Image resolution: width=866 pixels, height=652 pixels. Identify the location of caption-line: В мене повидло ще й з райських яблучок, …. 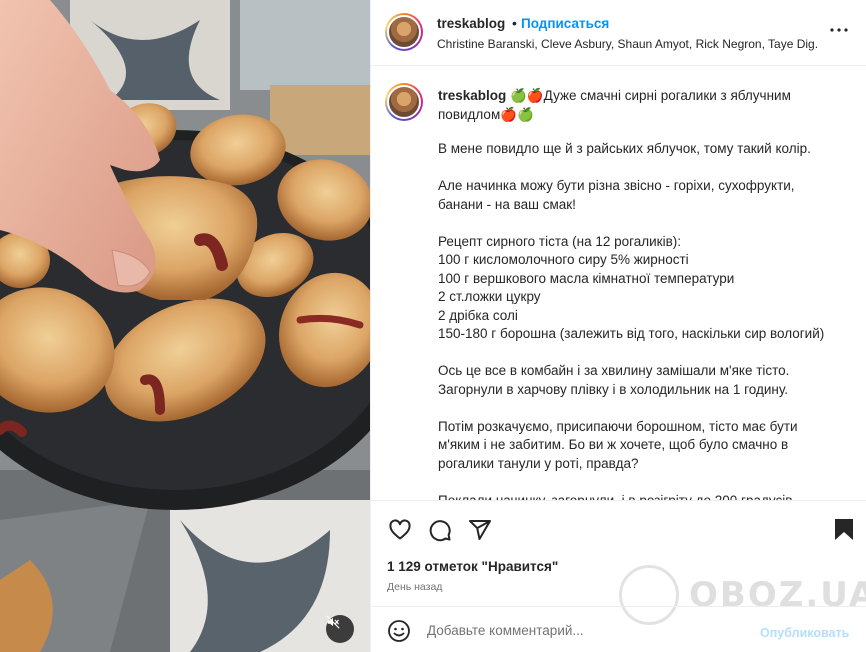
(624, 148).